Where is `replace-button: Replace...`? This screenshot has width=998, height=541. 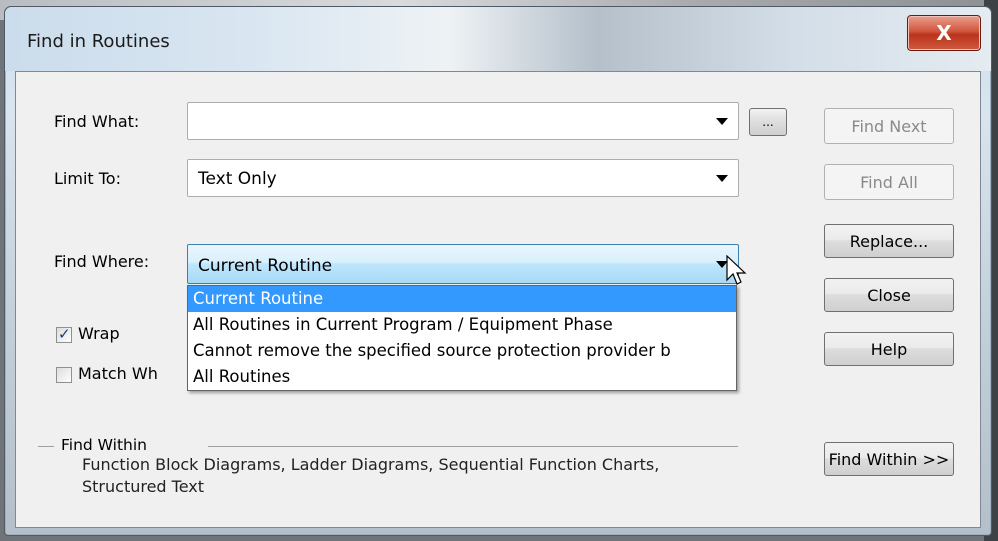
replace-button: Replace... is located at coordinates (889, 241).